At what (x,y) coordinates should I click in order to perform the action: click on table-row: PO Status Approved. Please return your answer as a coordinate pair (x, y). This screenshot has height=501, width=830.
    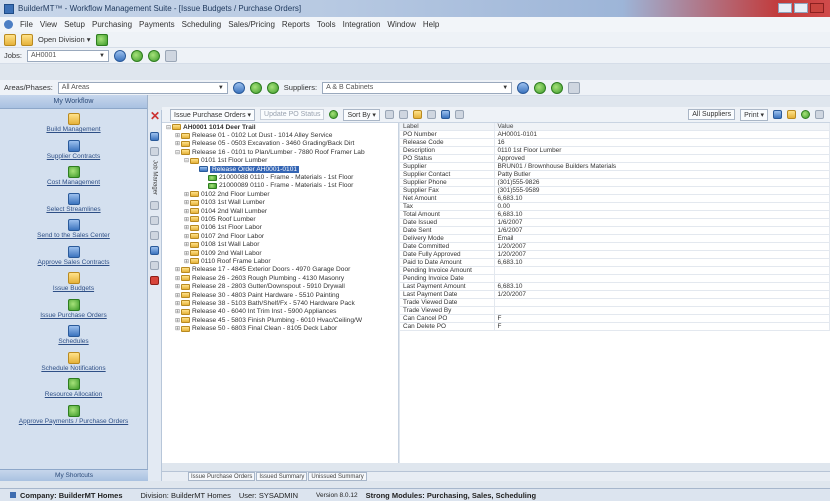
    Looking at the image, I should click on (615, 159).